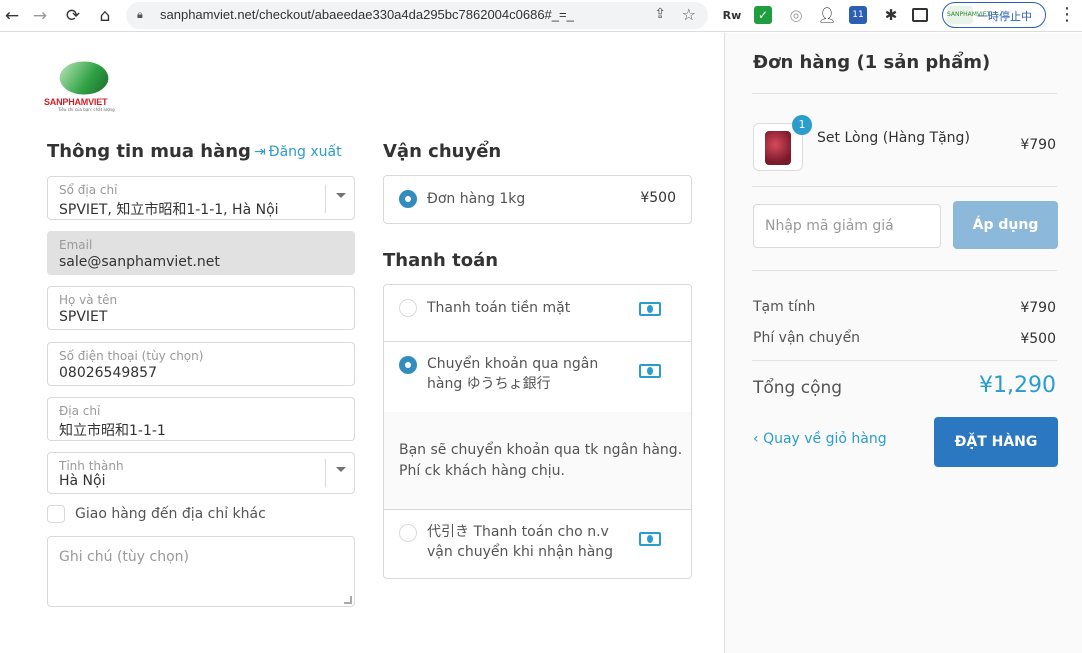  What do you see at coordinates (260, 152) in the screenshot?
I see `logout-icon: ⇥` at bounding box center [260, 152].